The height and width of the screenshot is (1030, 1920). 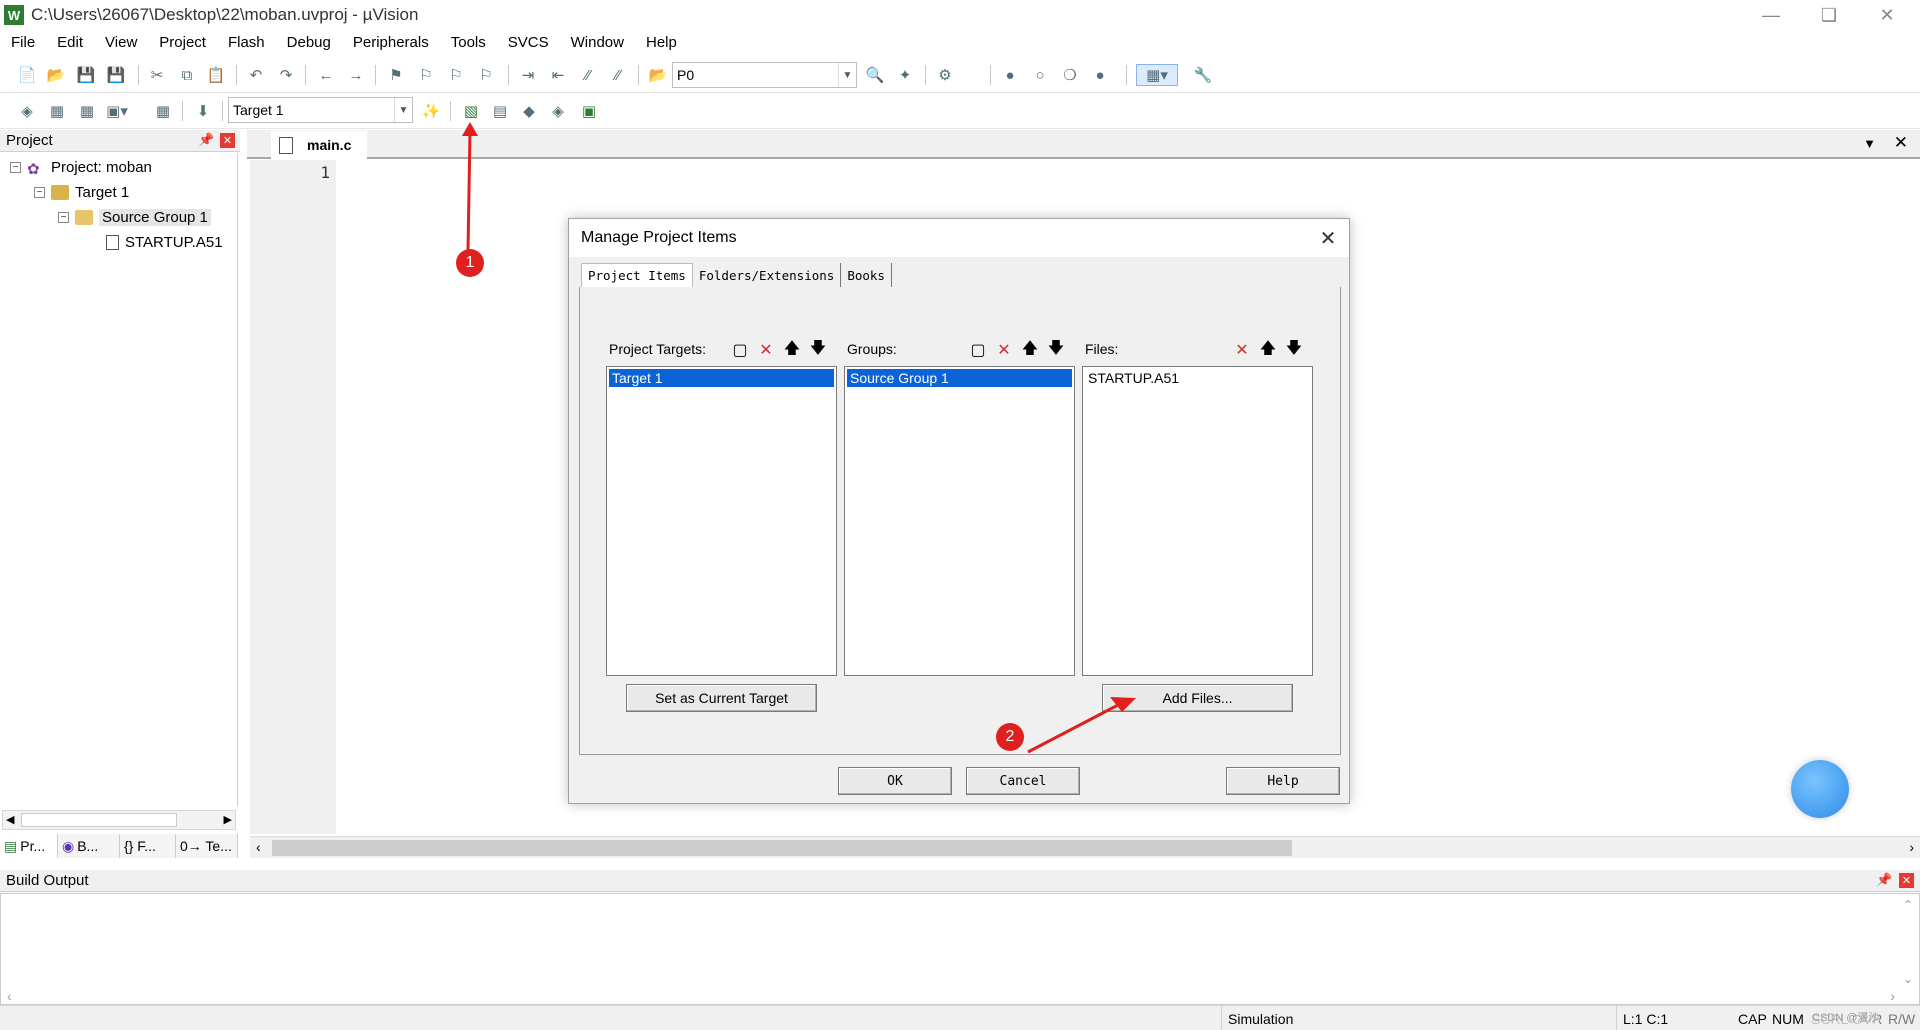 What do you see at coordinates (81, 192) in the screenshot?
I see `tree-target: − Target 1` at bounding box center [81, 192].